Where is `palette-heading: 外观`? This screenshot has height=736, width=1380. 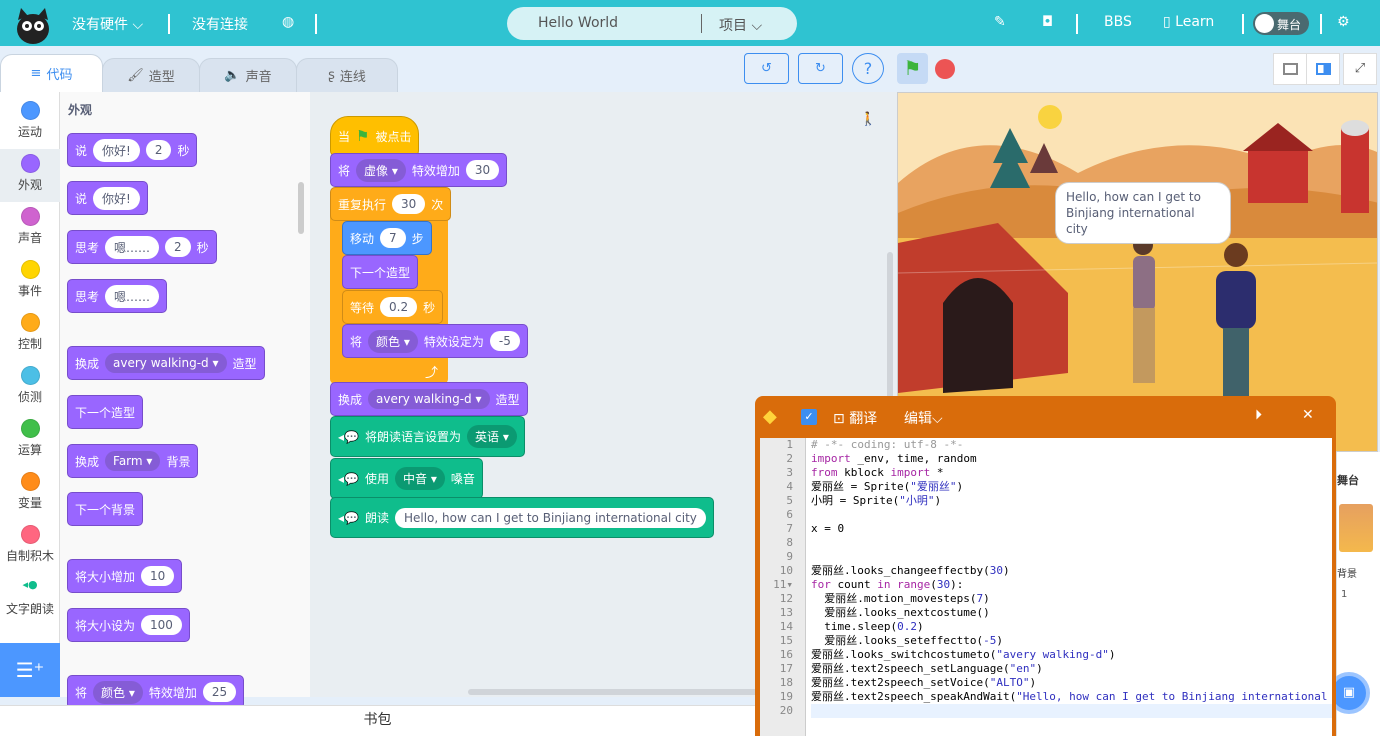
palette-heading: 外观 is located at coordinates (80, 110).